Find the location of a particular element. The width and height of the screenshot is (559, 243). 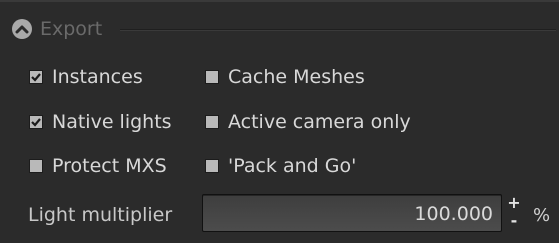

cache-meshes-checkbox: Cache Meshes is located at coordinates (285, 77).